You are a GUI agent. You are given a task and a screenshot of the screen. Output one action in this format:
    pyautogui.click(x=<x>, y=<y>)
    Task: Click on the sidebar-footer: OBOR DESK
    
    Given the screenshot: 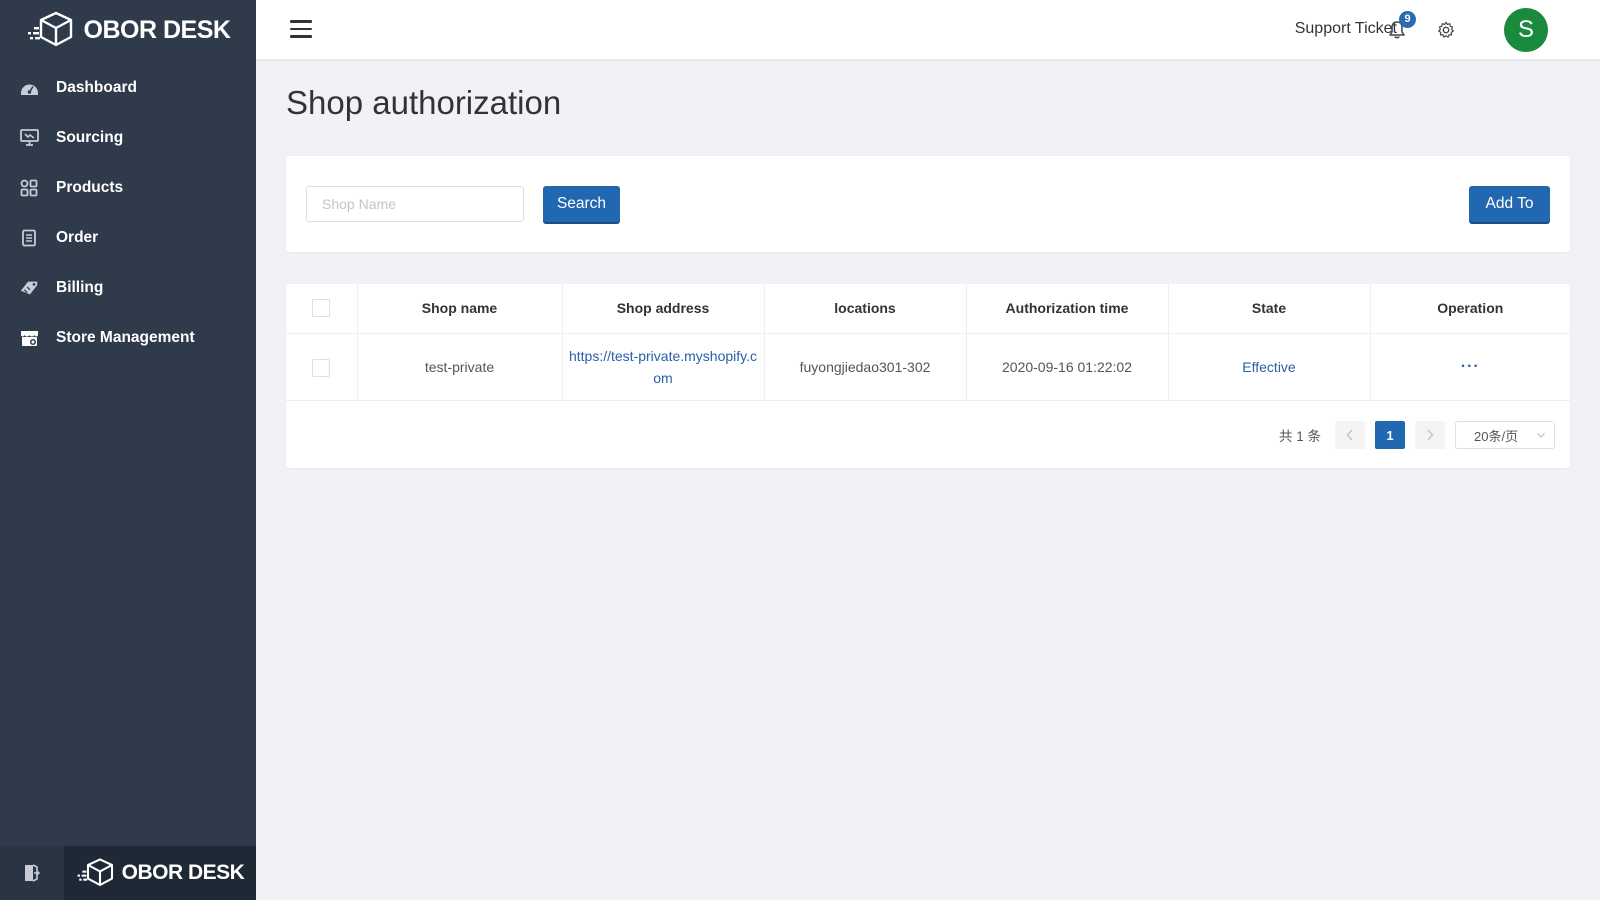 What is the action you would take?
    pyautogui.click(x=128, y=873)
    